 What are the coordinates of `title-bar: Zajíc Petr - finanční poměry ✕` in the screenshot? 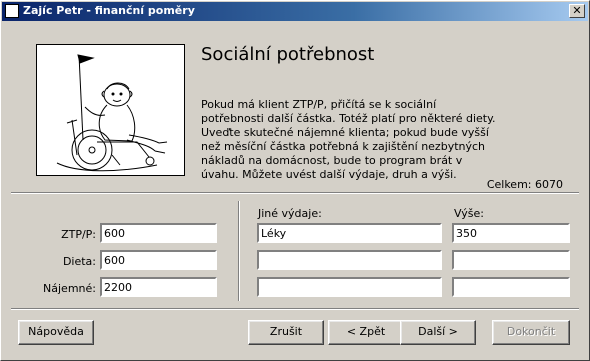 It's located at (295, 11).